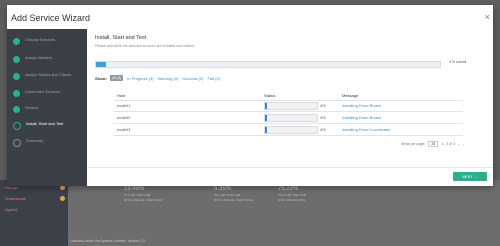 The height and width of the screenshot is (246, 500). I want to click on bg-sidebar-item: Smartsense, so click(15, 198).